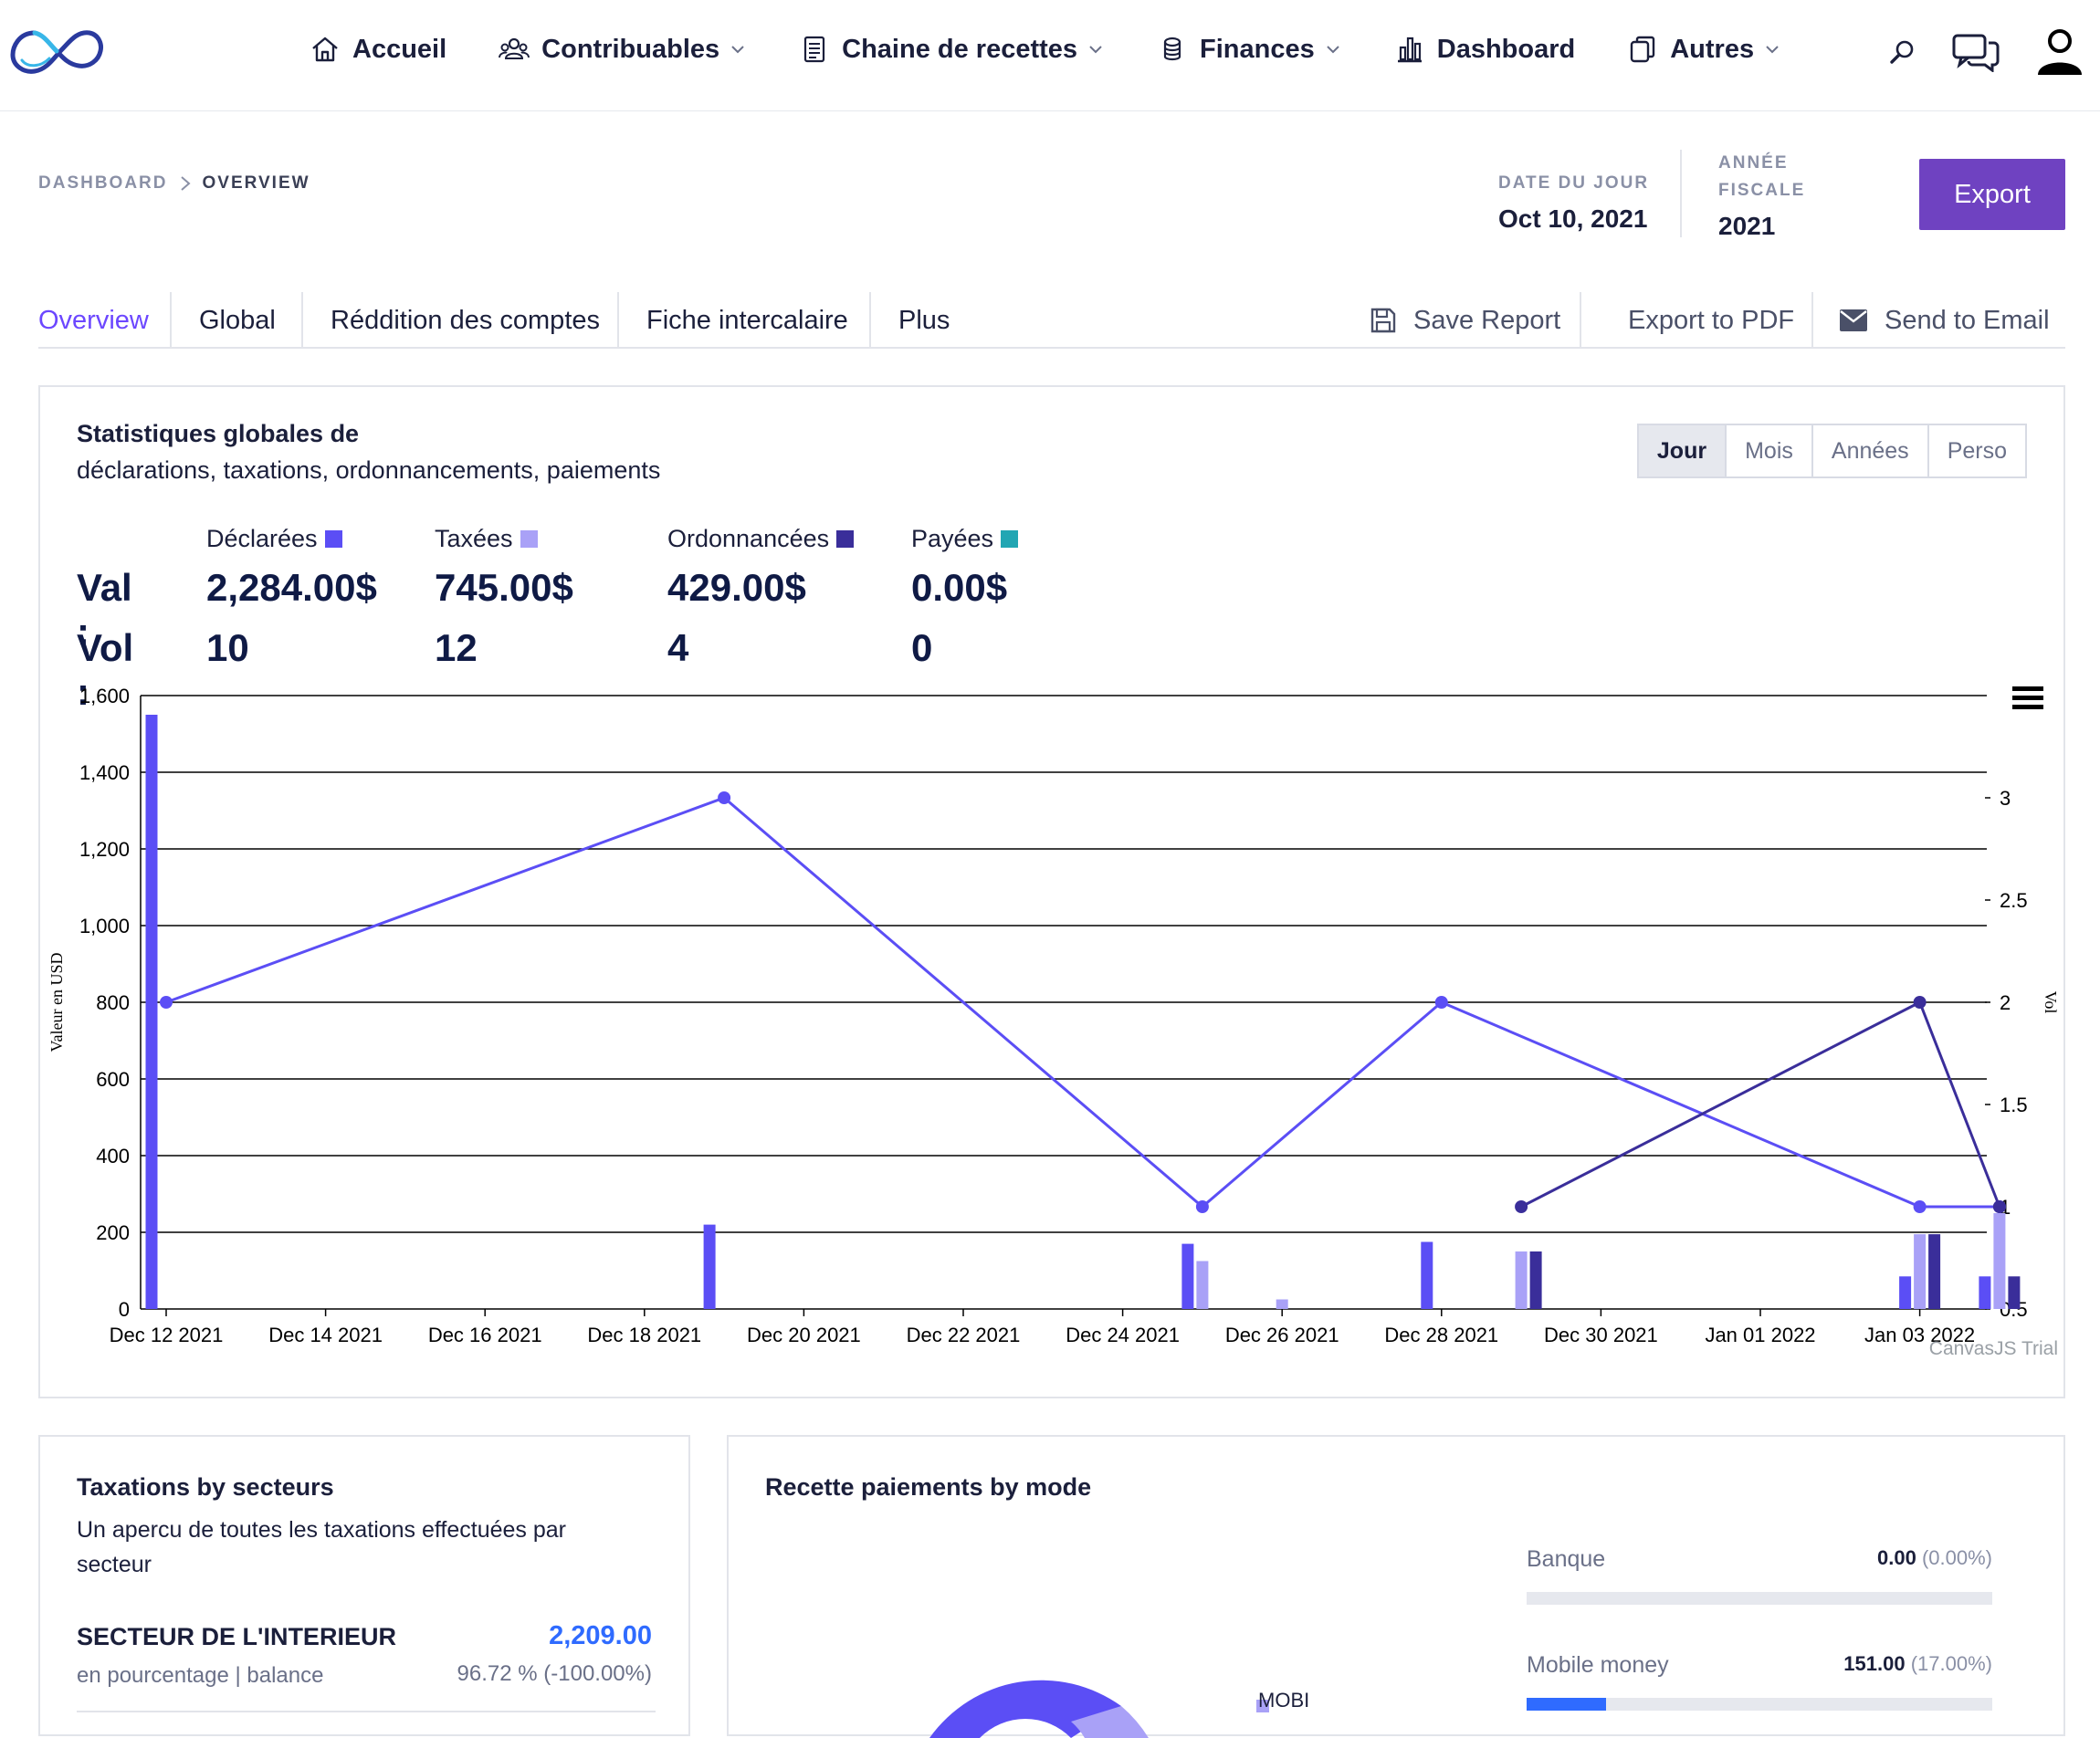 This screenshot has width=2100, height=1738. Describe the element at coordinates (2014, 1105) in the screenshot. I see `y2-axis-tick-label: 1.5` at that location.